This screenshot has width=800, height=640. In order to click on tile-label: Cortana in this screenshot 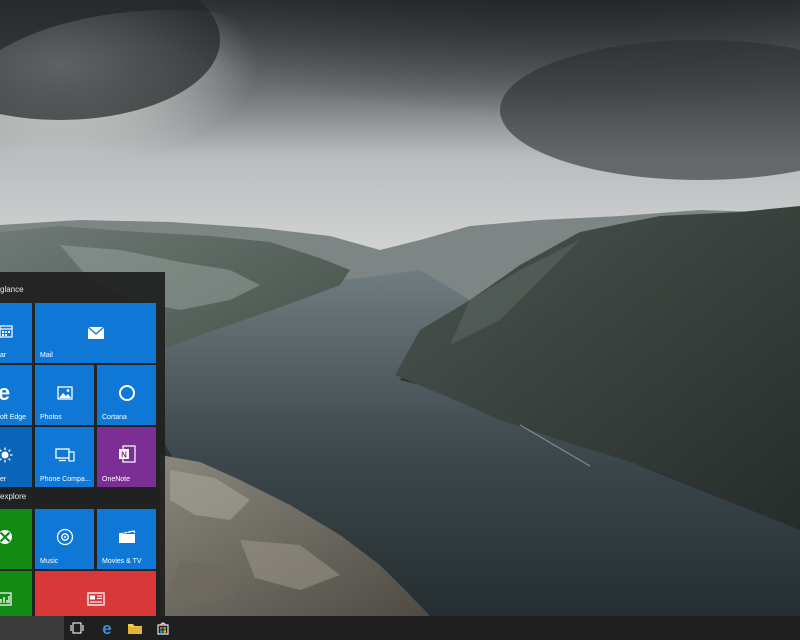, I will do `click(114, 417)`.